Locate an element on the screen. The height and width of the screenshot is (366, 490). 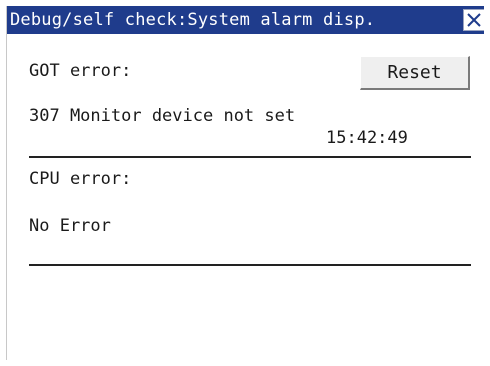
close-button is located at coordinates (473, 20).